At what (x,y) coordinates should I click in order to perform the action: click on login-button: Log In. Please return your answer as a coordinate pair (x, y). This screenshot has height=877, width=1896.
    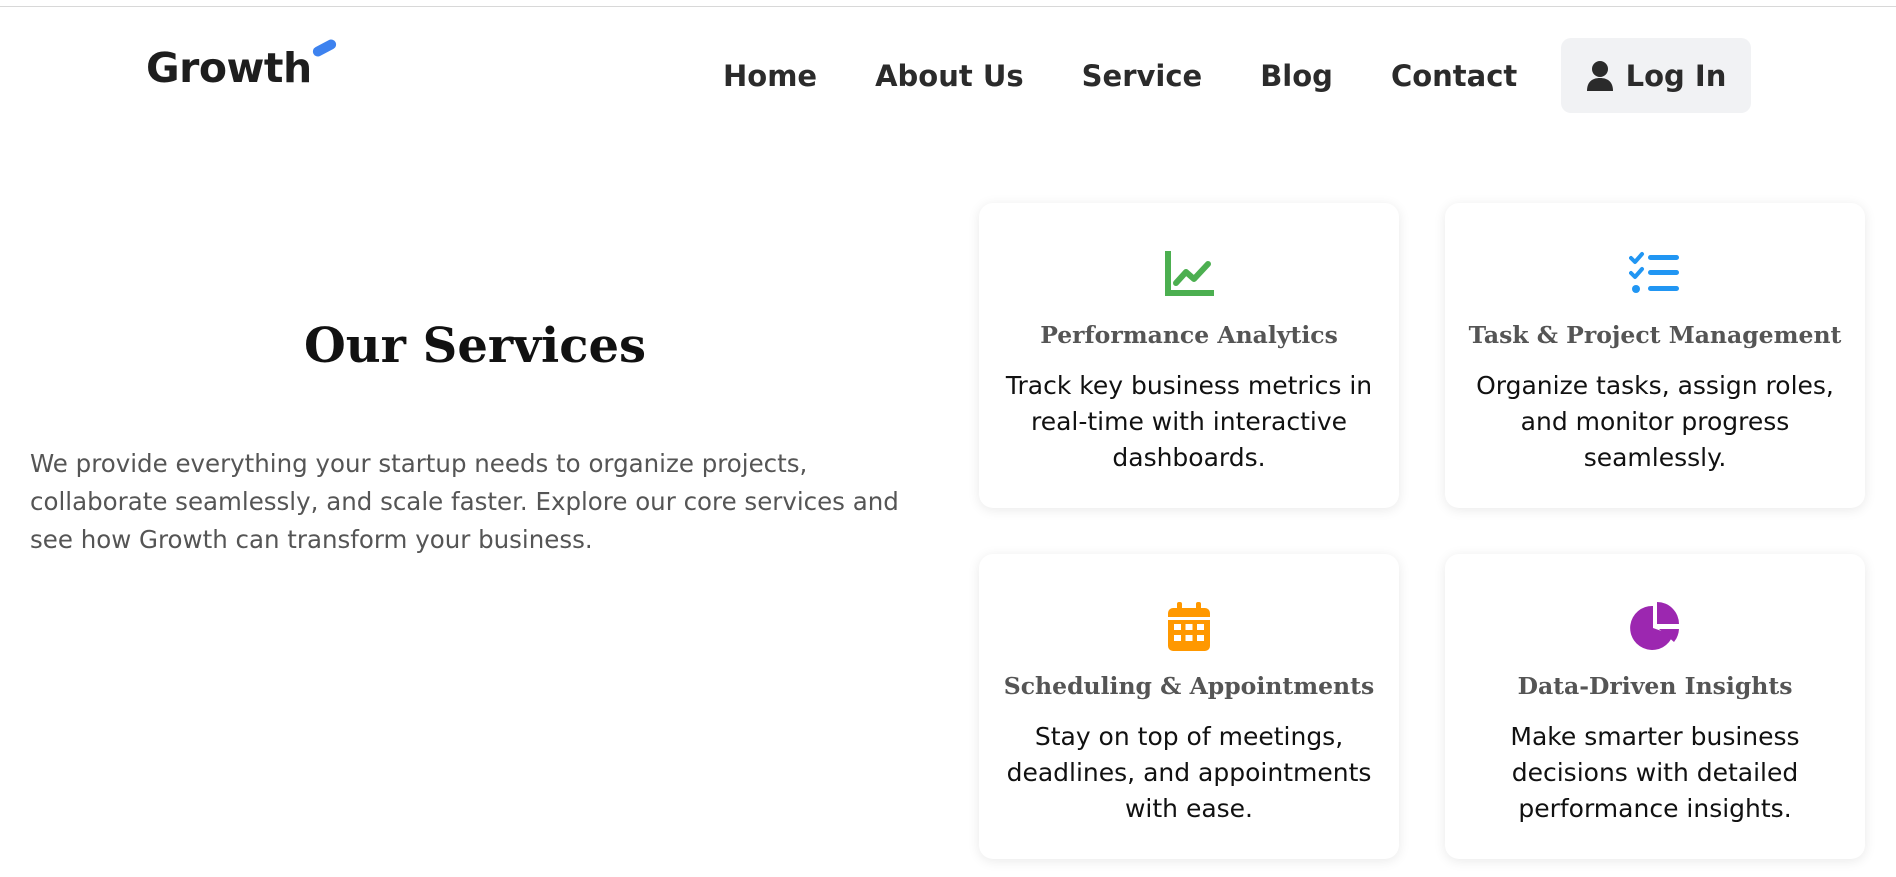
    Looking at the image, I should click on (1656, 75).